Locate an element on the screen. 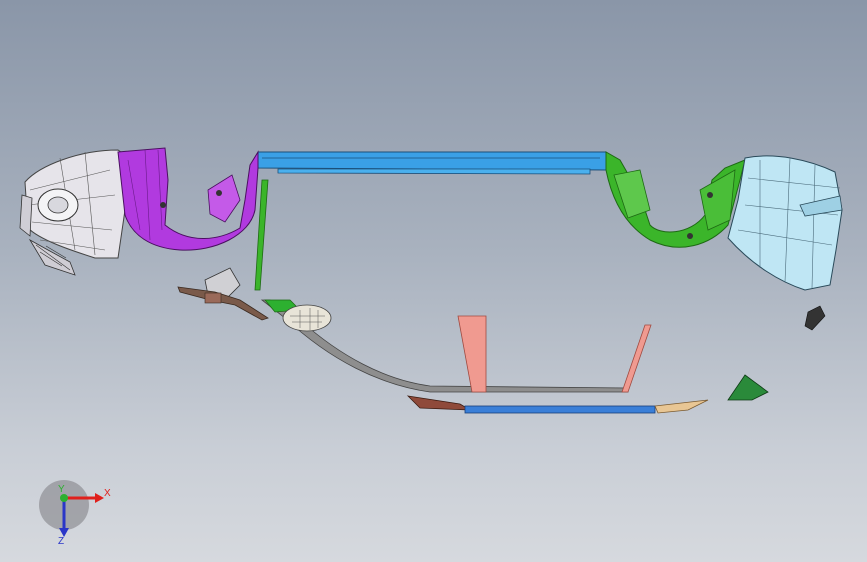 The height and width of the screenshot is (562, 867). left-fog-lamp-lens is located at coordinates (58, 205).